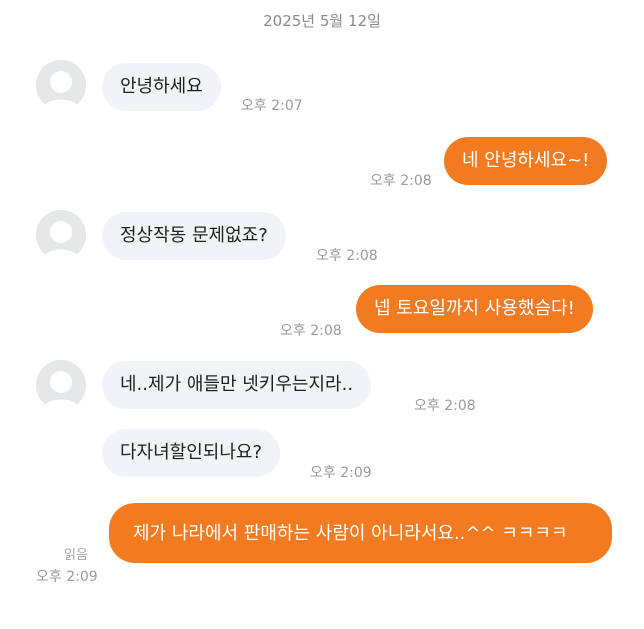  Describe the element at coordinates (322, 21) in the screenshot. I see `date-separator: 2025년 5월 12일` at that location.